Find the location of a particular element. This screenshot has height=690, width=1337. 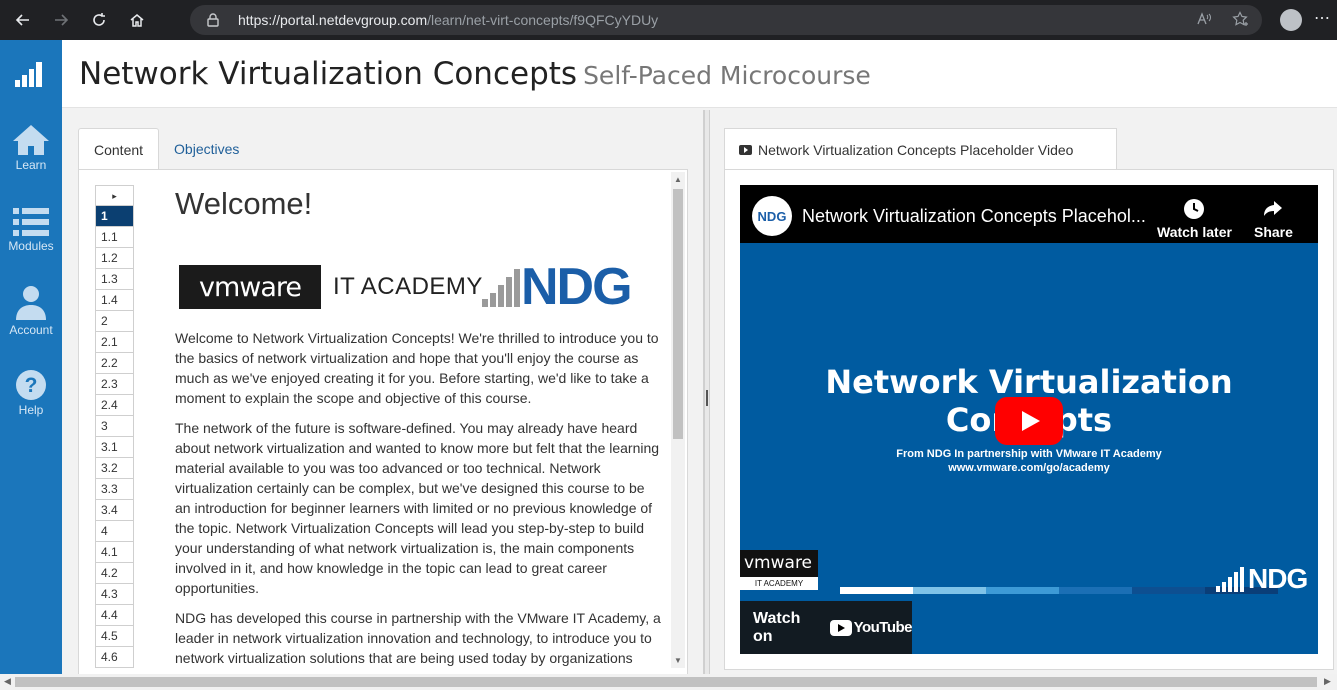

share-label: Share is located at coordinates (1273, 232).